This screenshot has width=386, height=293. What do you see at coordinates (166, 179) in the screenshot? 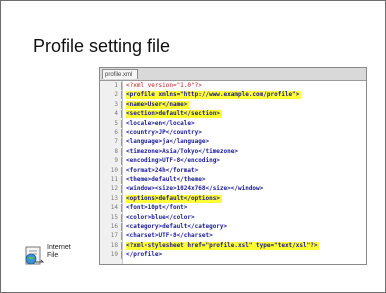
I see `code-text: <theme>default</theme>` at bounding box center [166, 179].